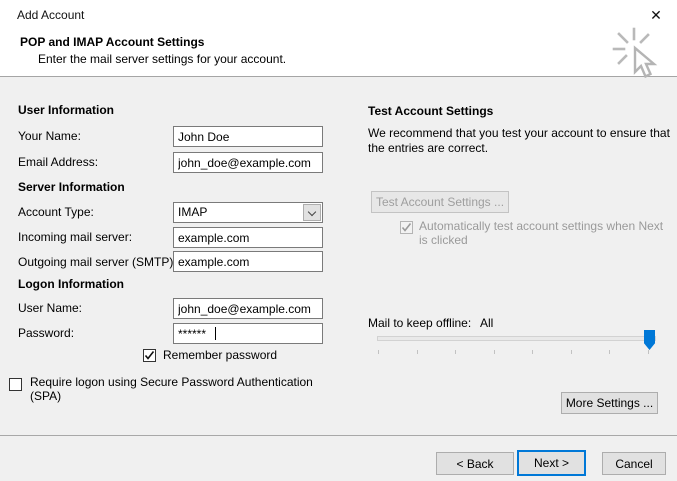 This screenshot has height=481, width=677. What do you see at coordinates (50, 308) in the screenshot?
I see `user-name-label: User Name:` at bounding box center [50, 308].